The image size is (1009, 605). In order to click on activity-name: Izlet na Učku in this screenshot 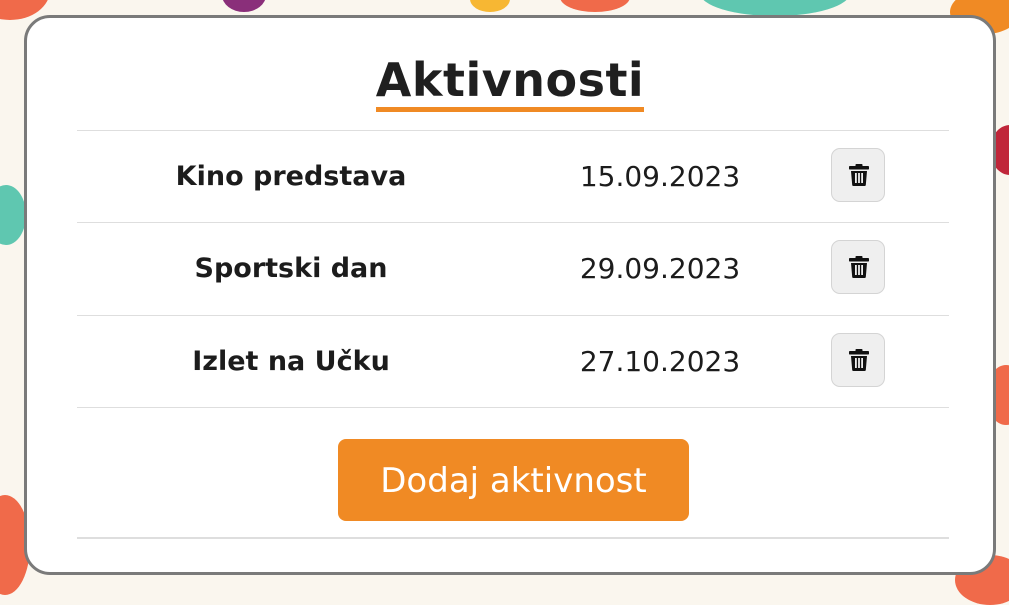, I will do `click(291, 361)`.